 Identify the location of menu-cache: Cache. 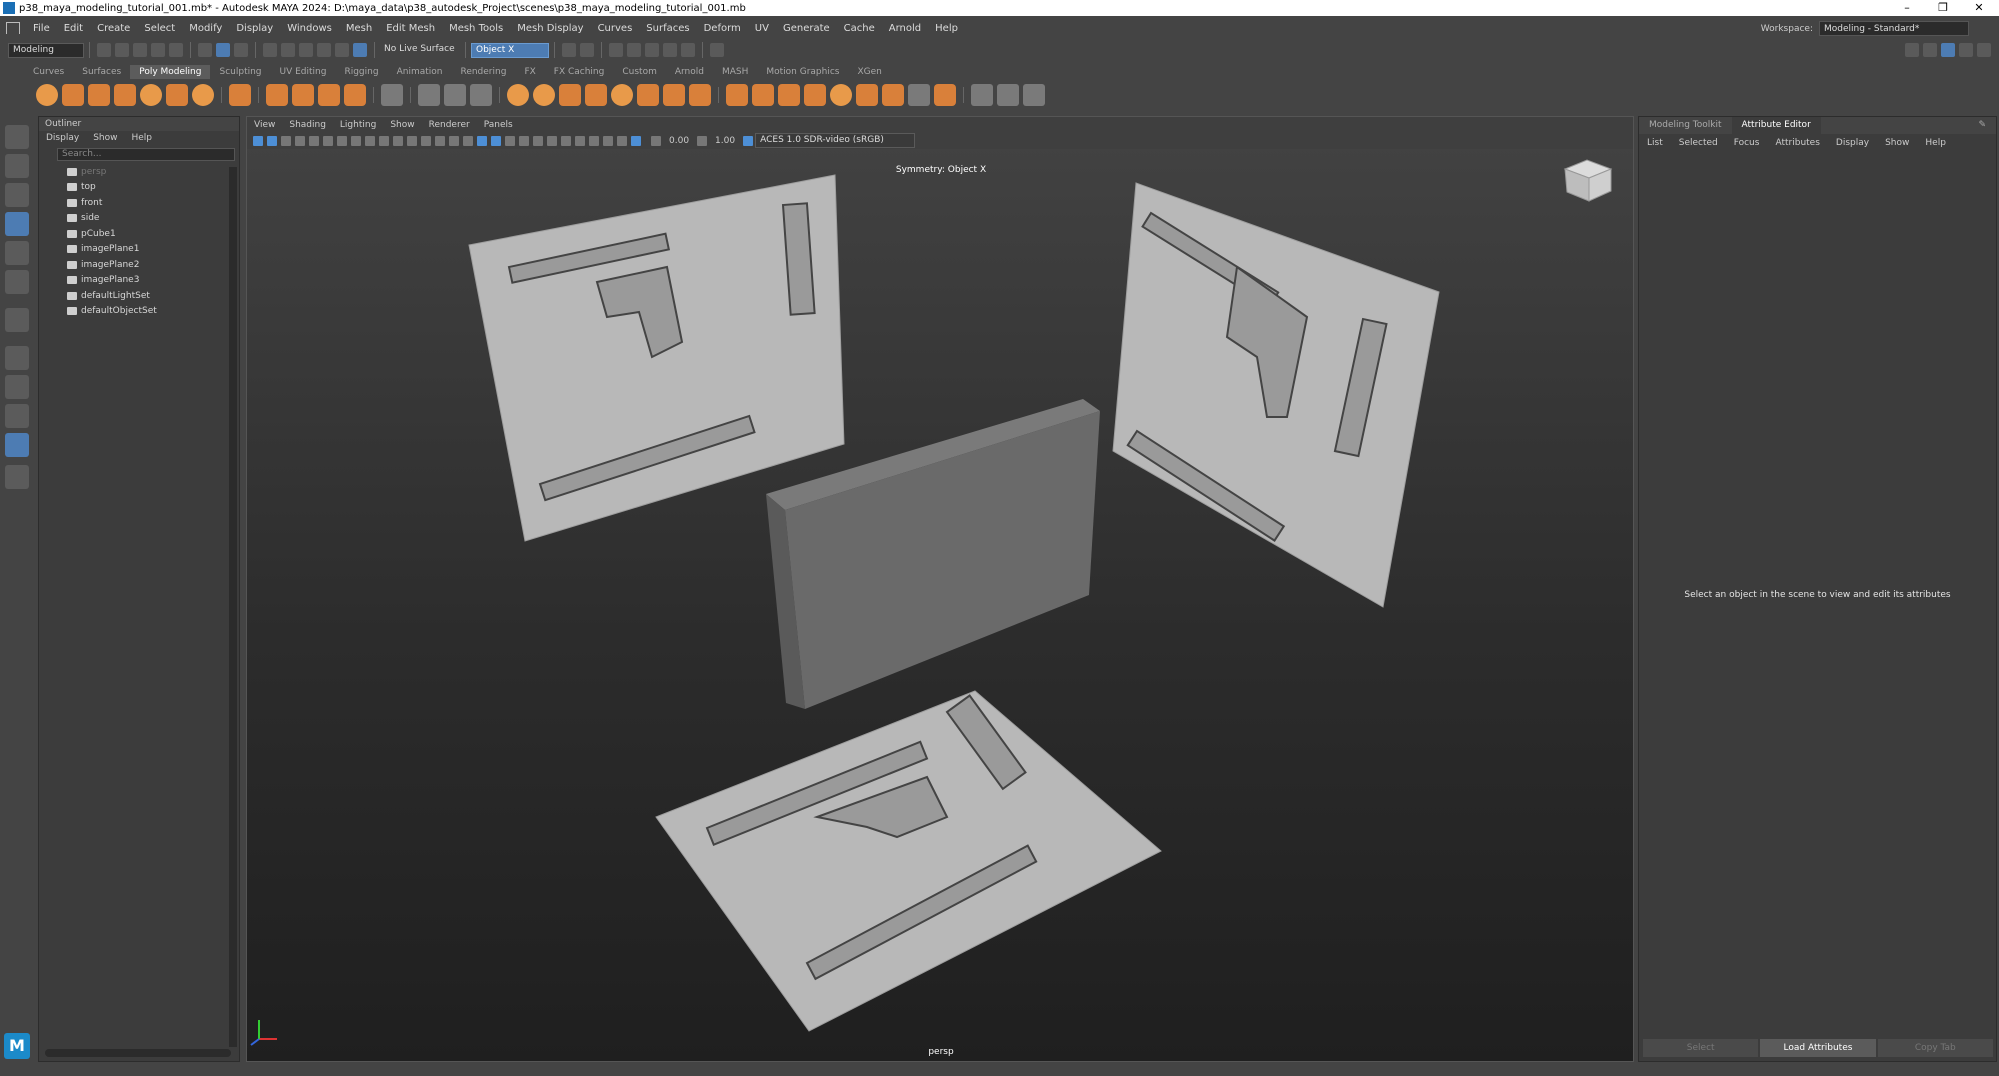
(859, 28).